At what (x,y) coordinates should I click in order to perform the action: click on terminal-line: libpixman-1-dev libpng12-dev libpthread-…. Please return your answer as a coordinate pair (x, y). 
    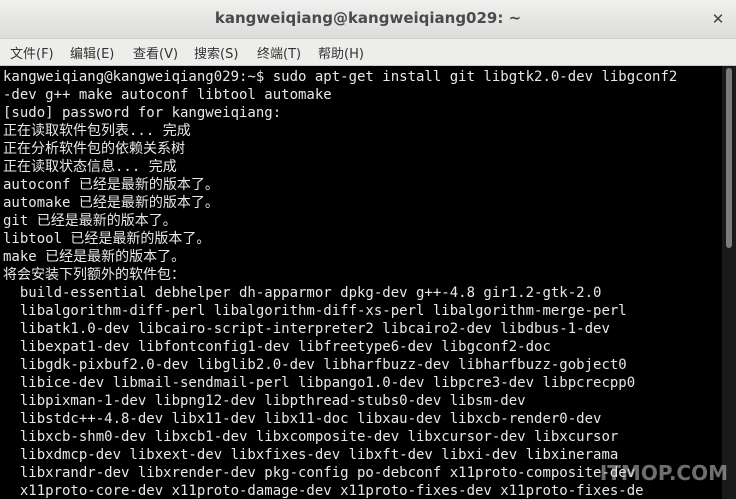
    Looking at the image, I should click on (264, 401).